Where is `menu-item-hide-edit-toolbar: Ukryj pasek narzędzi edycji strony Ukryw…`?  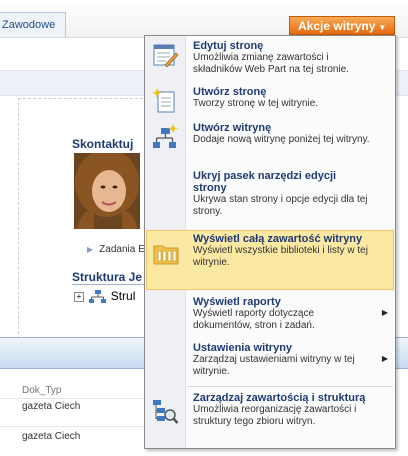
menu-item-hide-edit-toolbar: Ukryj pasek narzędzi edycji strony Ukryw… is located at coordinates (270, 196).